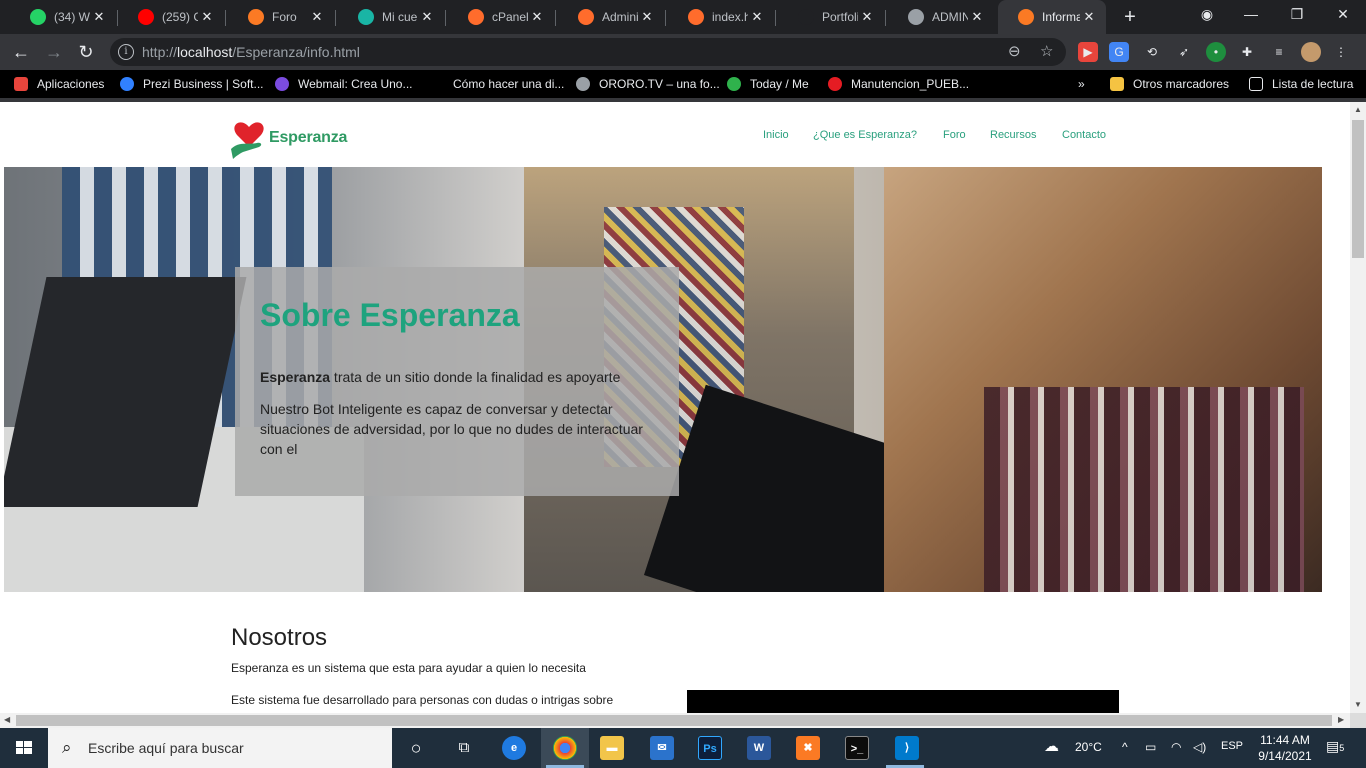 The image size is (1366, 768). Describe the element at coordinates (21, 52) in the screenshot. I see `back-button: ←` at that location.